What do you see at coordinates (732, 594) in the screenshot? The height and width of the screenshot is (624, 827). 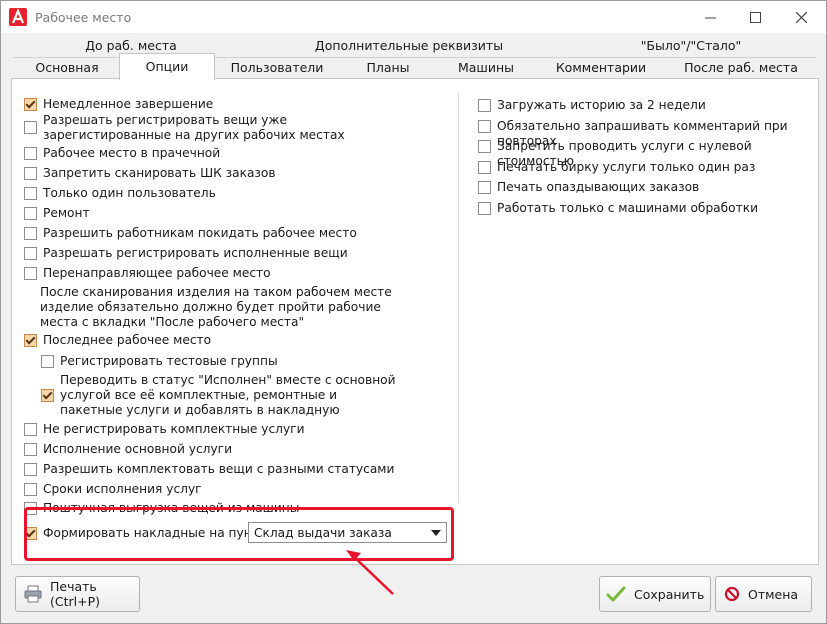 I see `cancel-icon` at bounding box center [732, 594].